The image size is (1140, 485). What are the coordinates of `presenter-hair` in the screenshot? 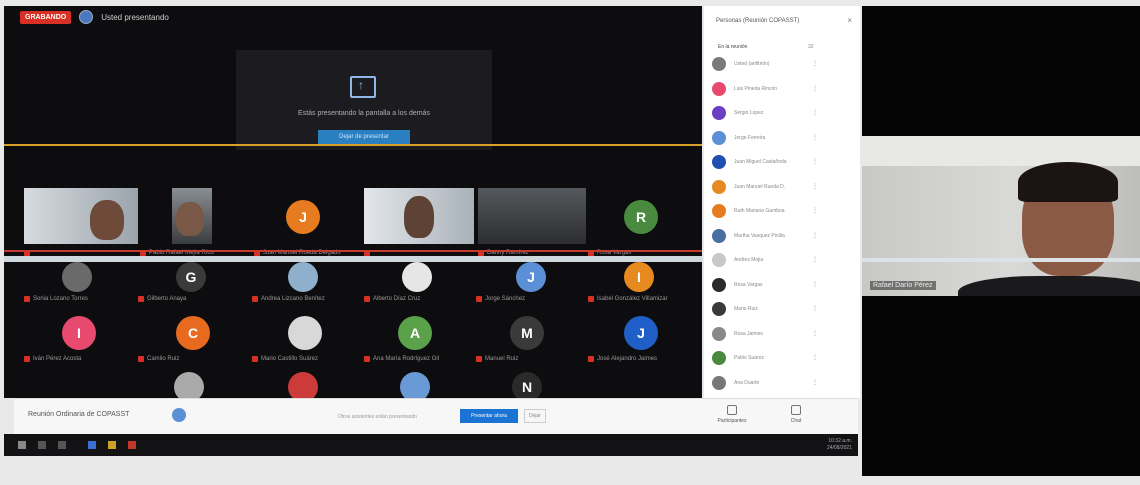 It's located at (1068, 182).